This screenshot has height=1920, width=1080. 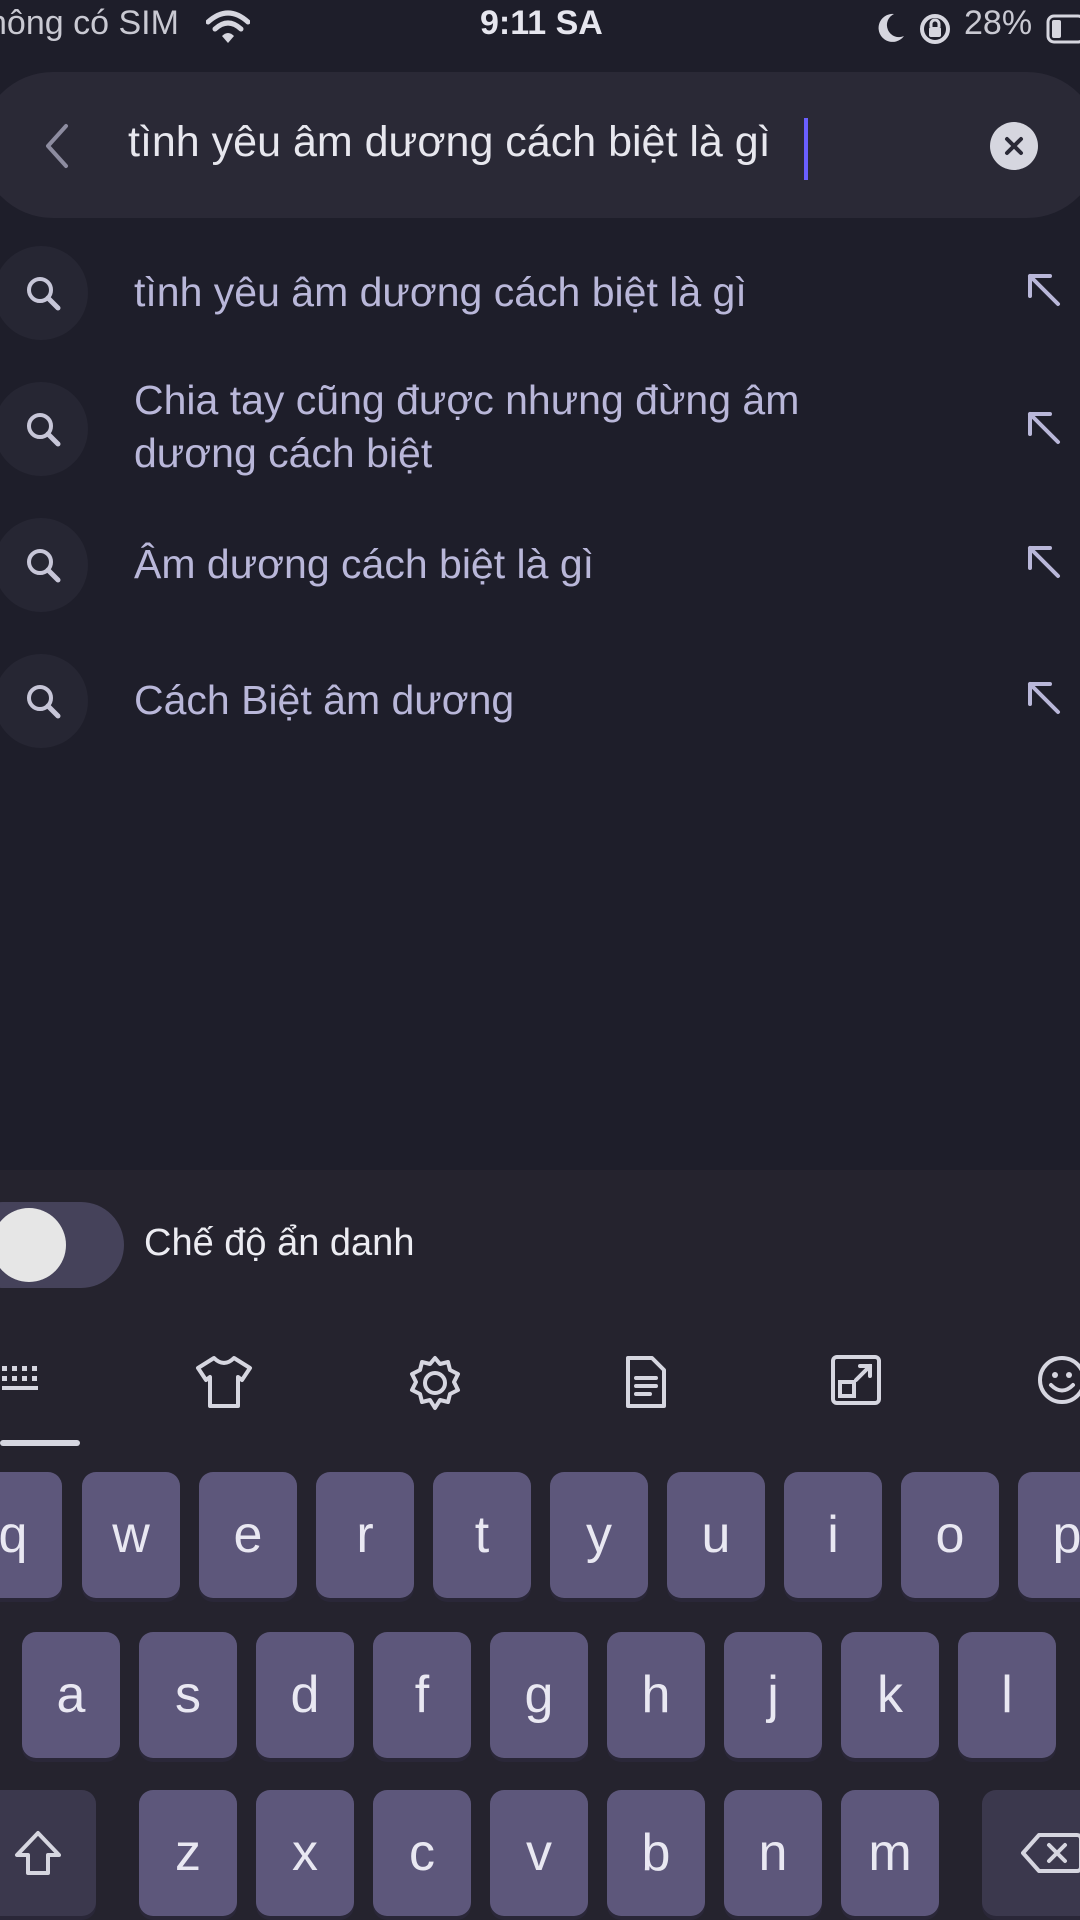 I want to click on key-z: z, so click(x=188, y=1853).